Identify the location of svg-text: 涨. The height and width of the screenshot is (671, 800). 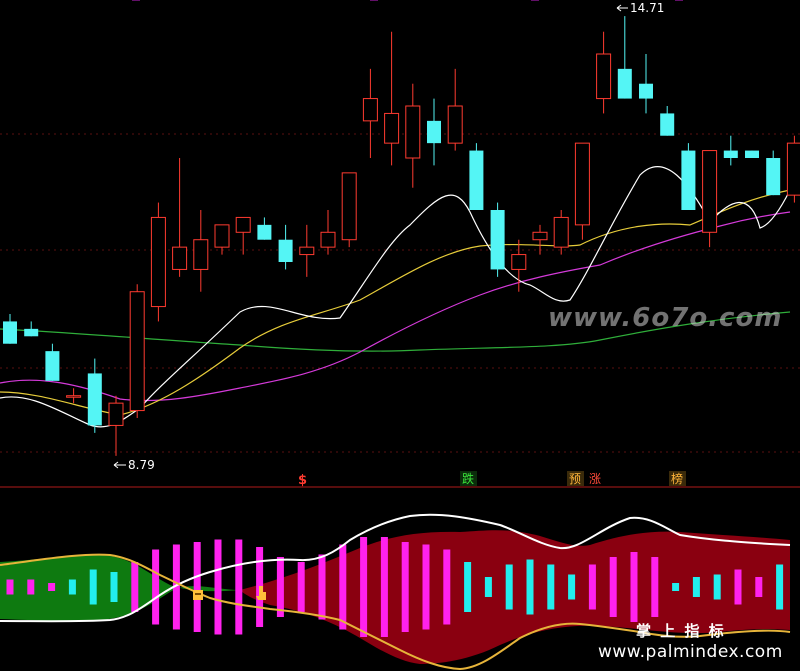
(595, 478).